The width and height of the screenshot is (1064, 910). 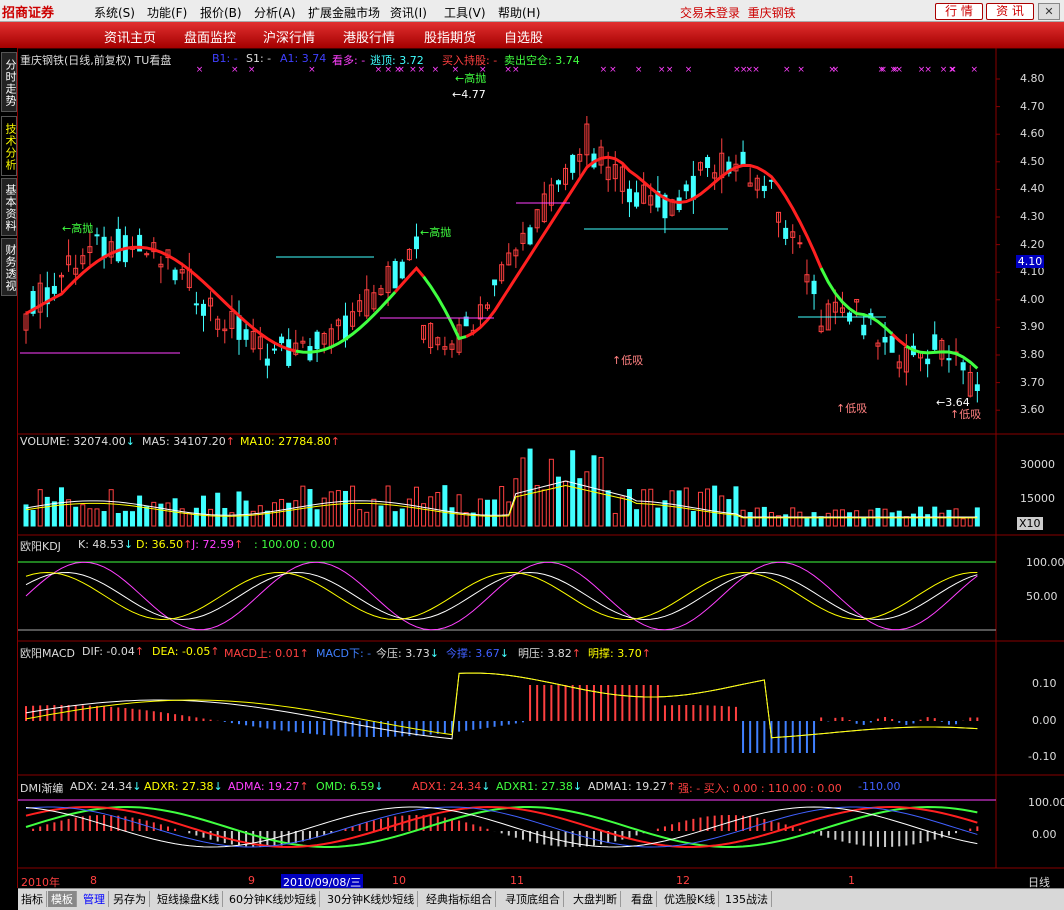 I want to click on btab-indicator: 指标, so click(x=32, y=899).